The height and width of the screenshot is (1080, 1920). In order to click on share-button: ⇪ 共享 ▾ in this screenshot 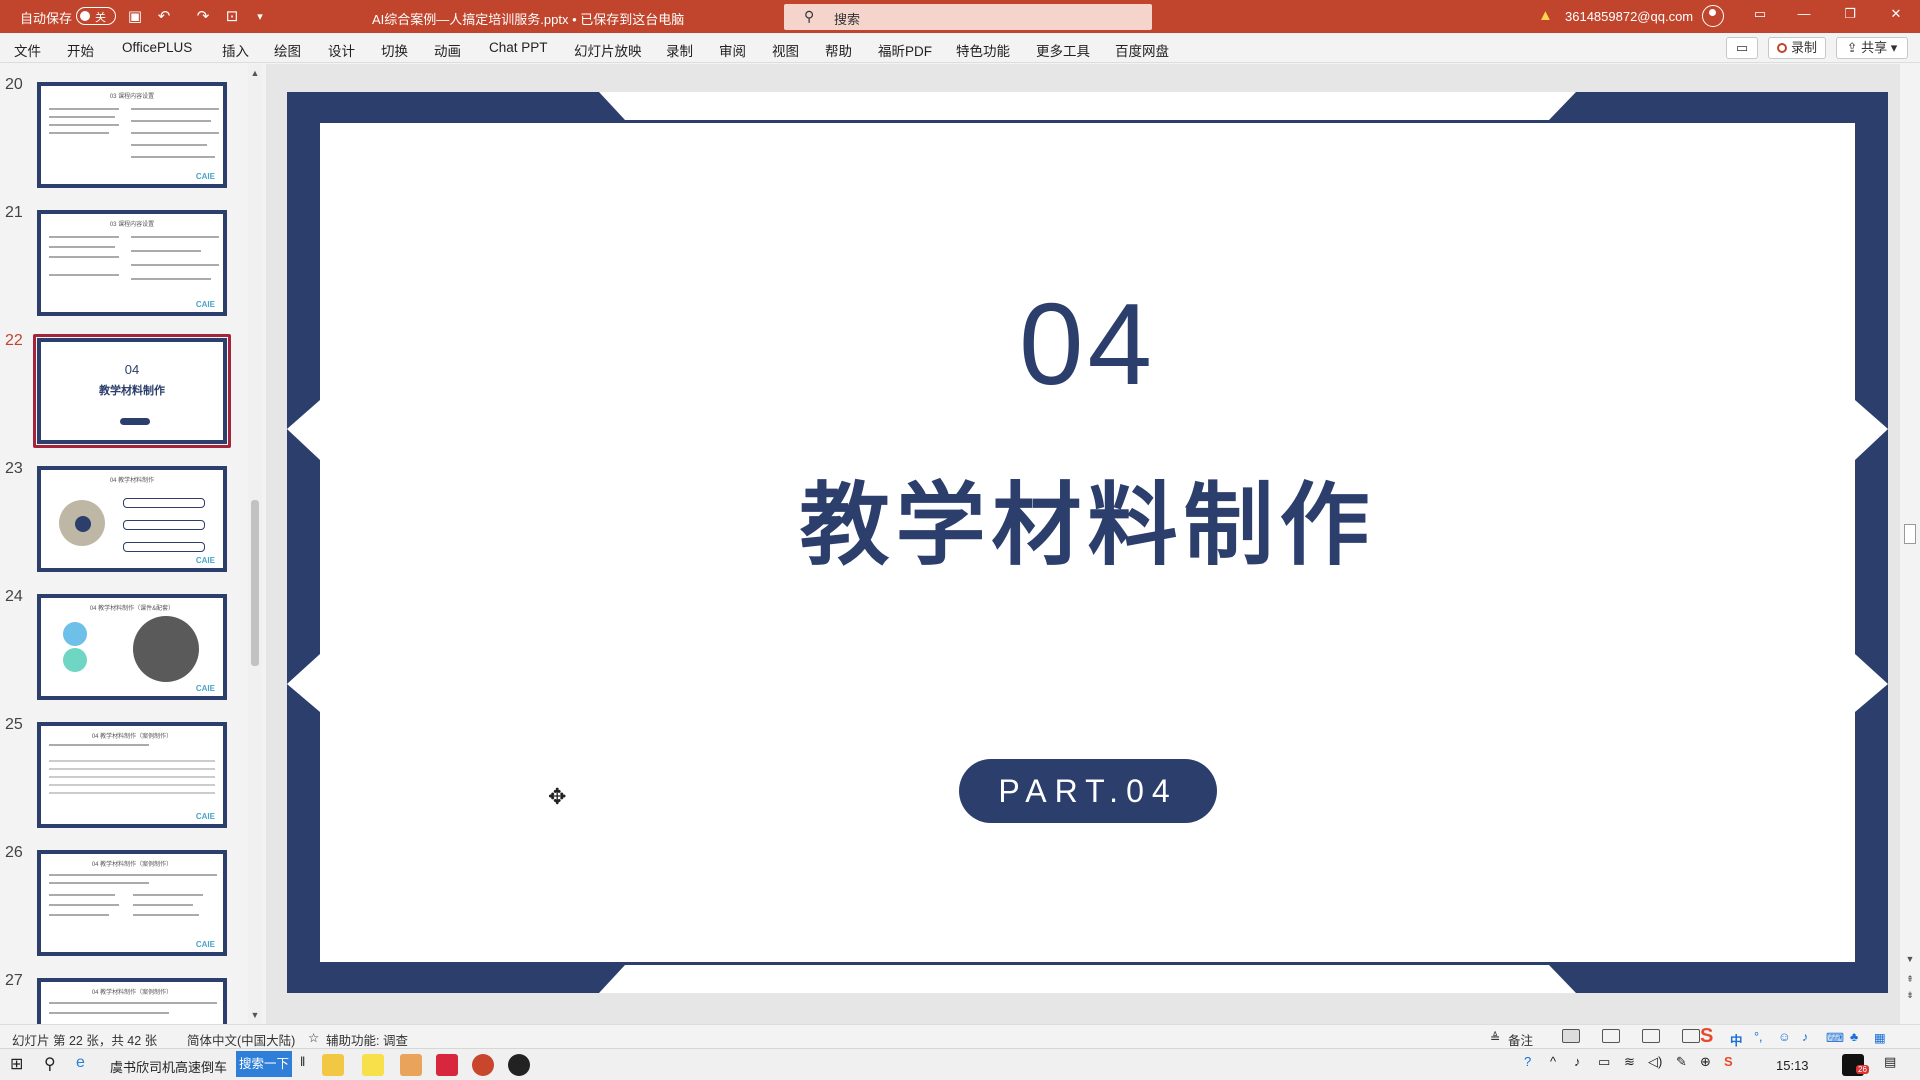, I will do `click(1872, 48)`.